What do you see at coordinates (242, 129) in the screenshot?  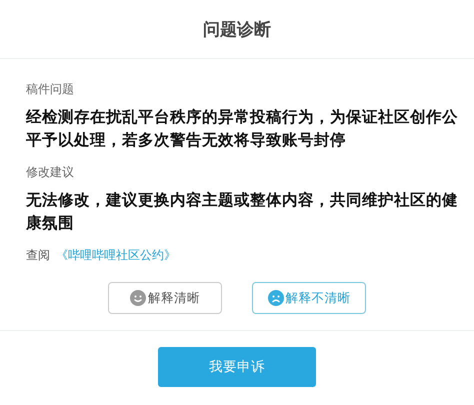 I see `section-text: 经检测存在扰乱平台秩序的异常投稿行为，为保证社区创作公平予以处理，若多次警告无效将导致账号封停` at bounding box center [242, 129].